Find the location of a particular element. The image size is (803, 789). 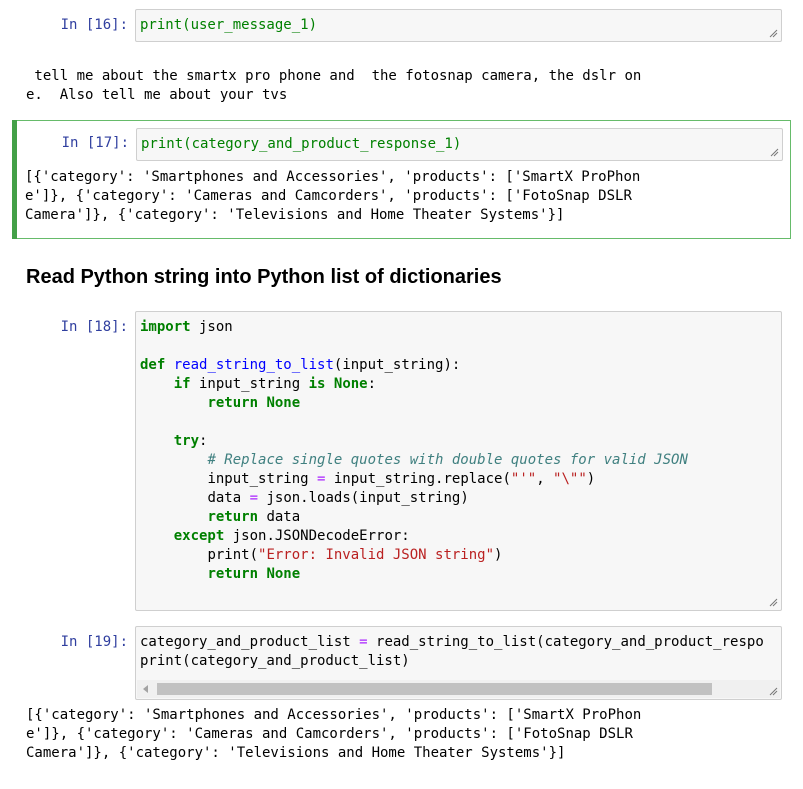

code-text: print(user_message_1) is located at coordinates (458, 25).